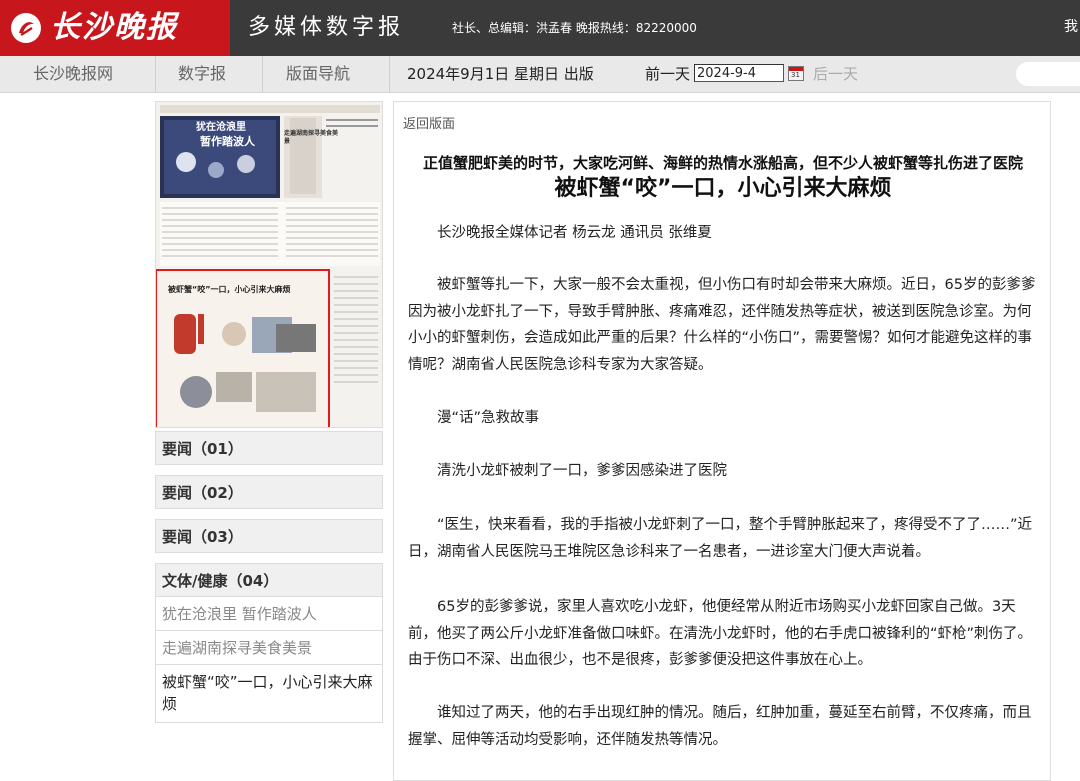 This screenshot has width=1080, height=781. Describe the element at coordinates (202, 74) in the screenshot. I see `nav-item-digital-paper: 数字报` at that location.